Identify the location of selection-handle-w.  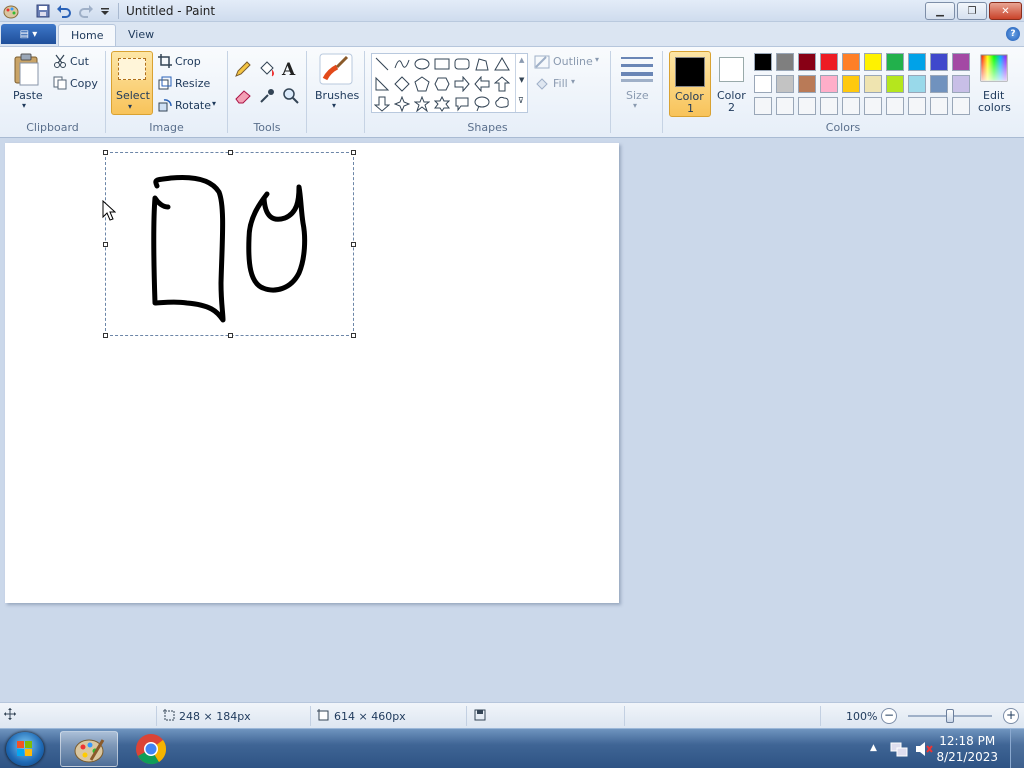
(105, 244).